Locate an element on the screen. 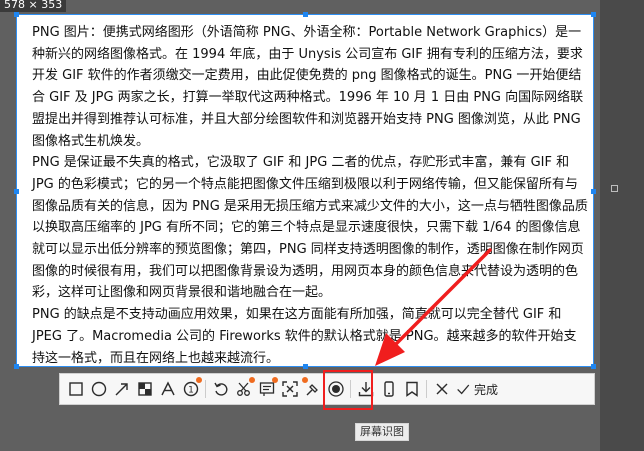 The height and width of the screenshot is (451, 644). cancel-button is located at coordinates (441, 389).